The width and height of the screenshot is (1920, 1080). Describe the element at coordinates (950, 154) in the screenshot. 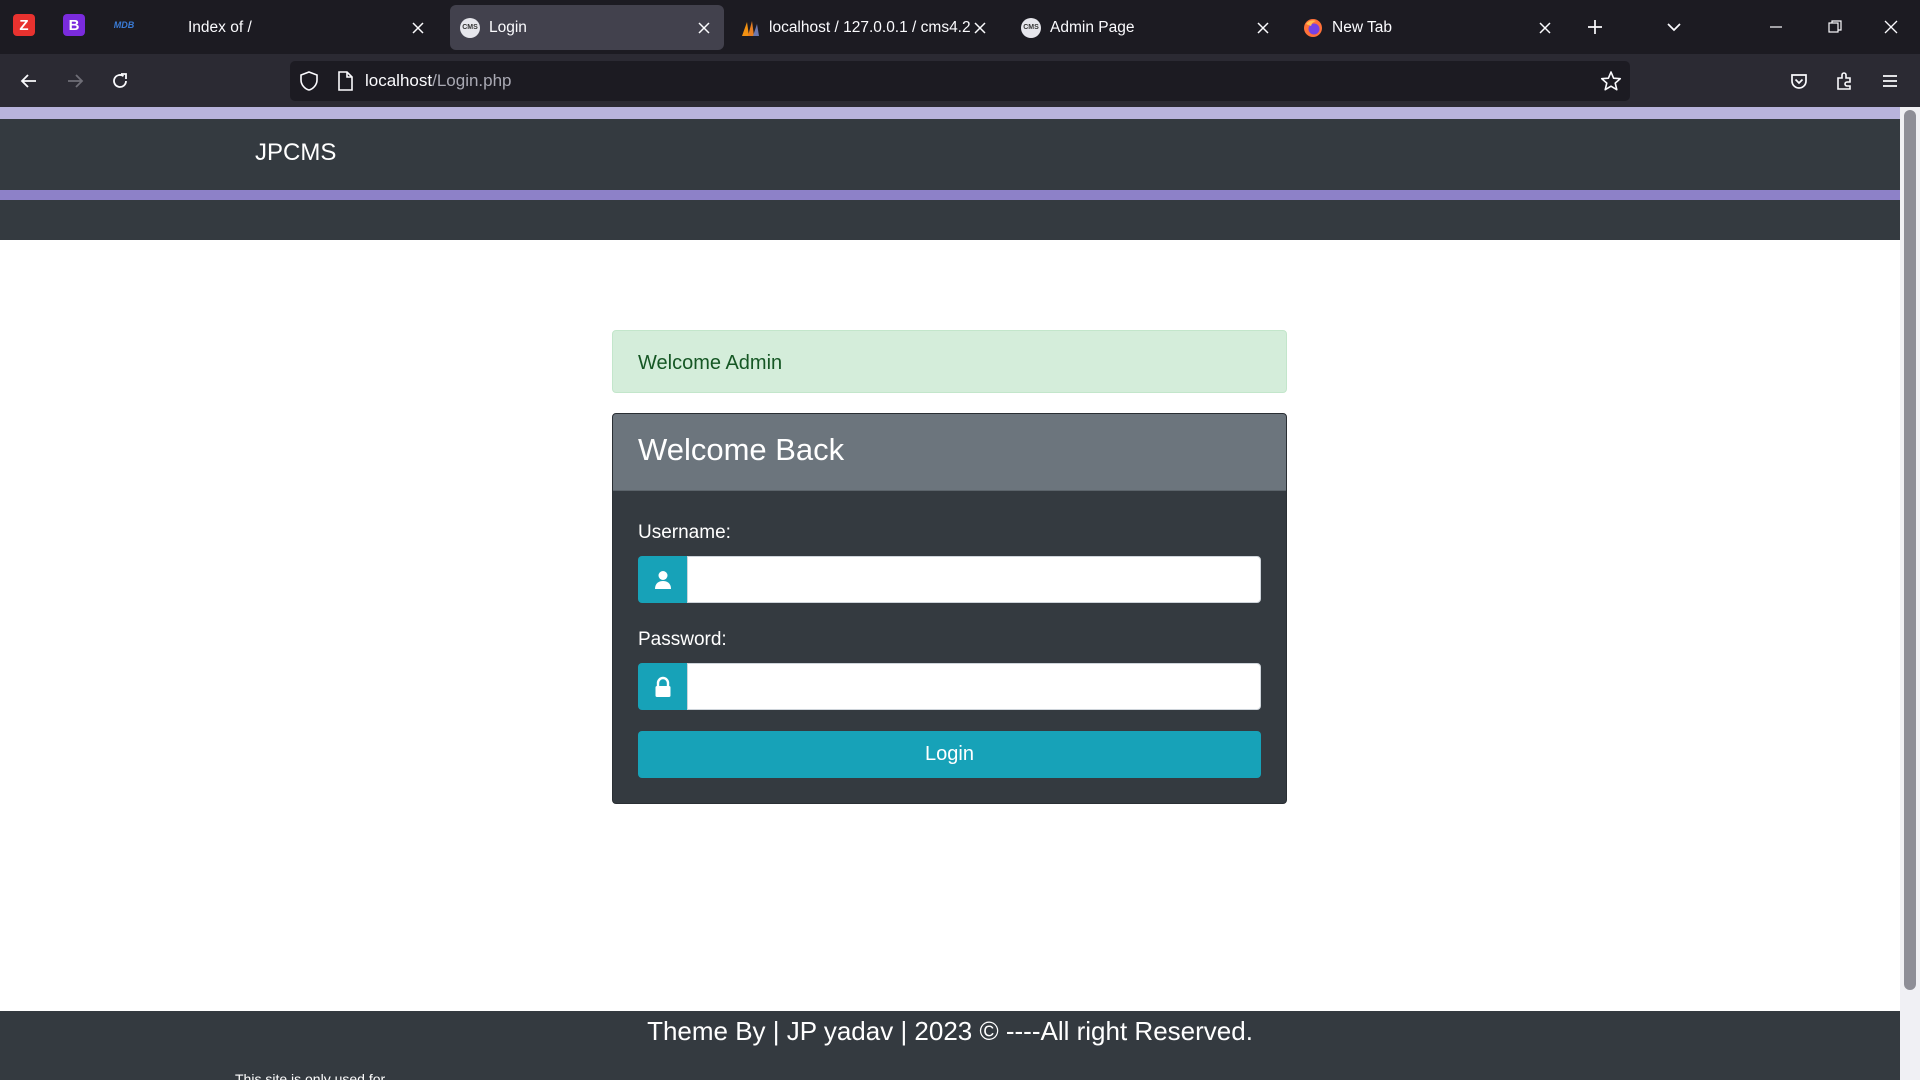

I see `site-header: JPCMS` at that location.